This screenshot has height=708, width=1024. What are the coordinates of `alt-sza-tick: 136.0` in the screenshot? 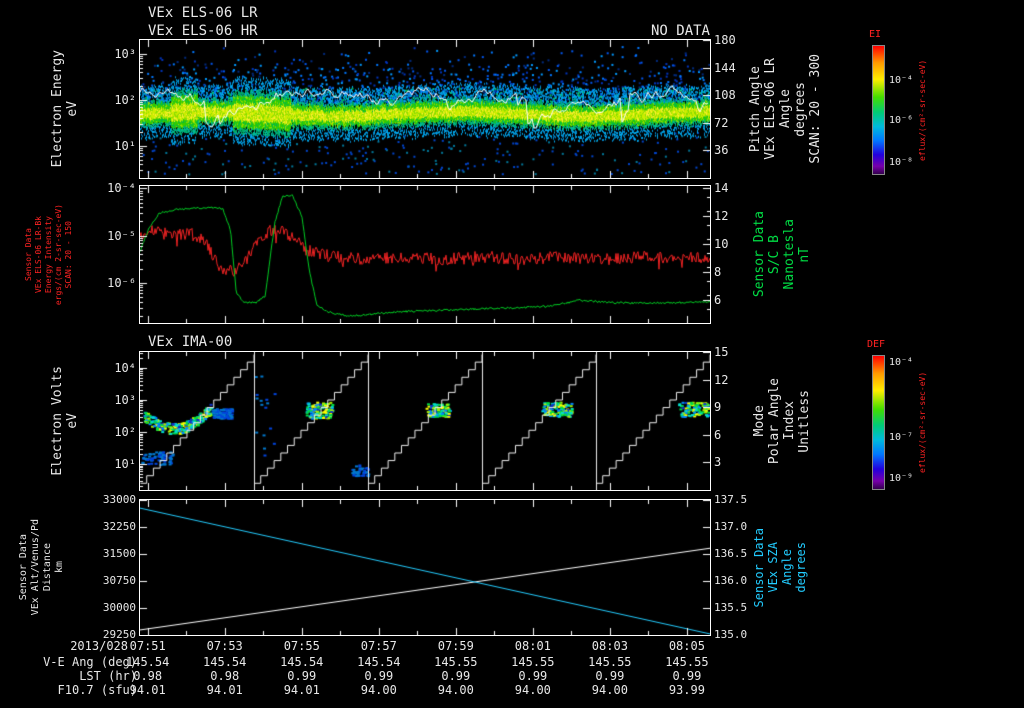 It's located at (731, 580).